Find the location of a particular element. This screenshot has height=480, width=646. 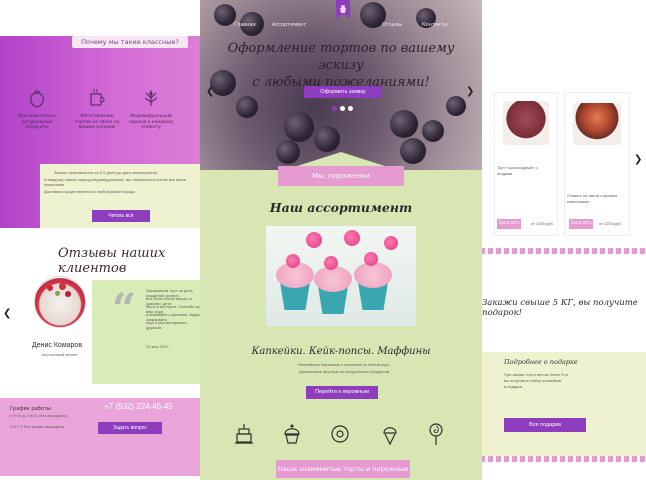

product-price-1: от 2200 руб. is located at coordinates (542, 223).